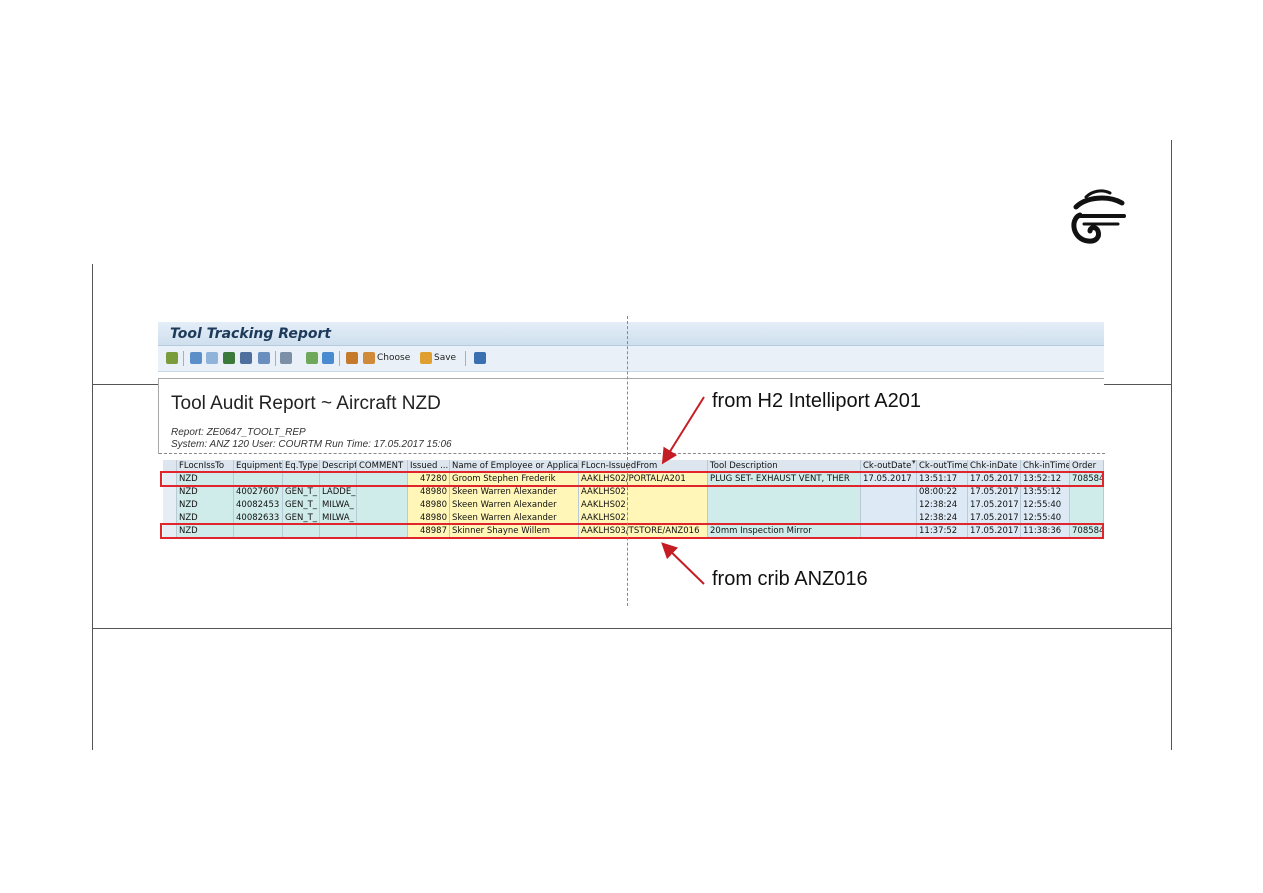 This screenshot has width=1263, height=893. Describe the element at coordinates (683, 430) in the screenshot. I see `arrow-to-intelliport-row` at that location.